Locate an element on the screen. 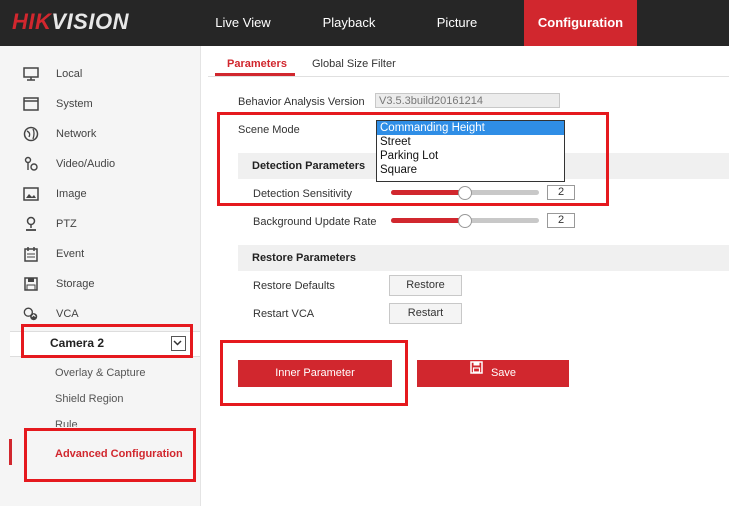 This screenshot has height=506, width=729. sidebar-item-vca: VCA is located at coordinates (100, 314).